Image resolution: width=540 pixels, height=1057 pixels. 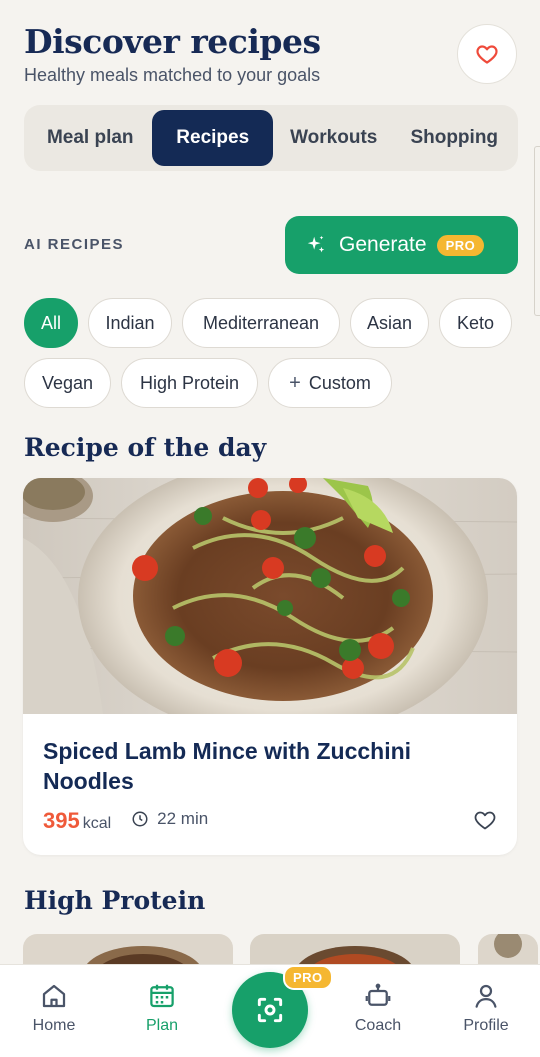 I want to click on segment-tabs: Meal plan Recipes Workouts Shopping, so click(x=271, y=138).